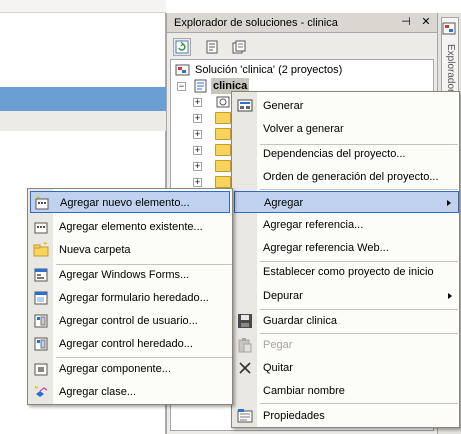 The height and width of the screenshot is (434, 461). Describe the element at coordinates (42, 202) in the screenshot. I see `new-item-icon` at that location.